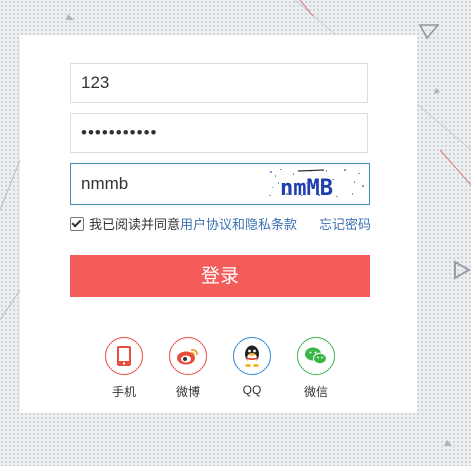 The image size is (471, 466). What do you see at coordinates (252, 356) in the screenshot?
I see `qq-icon` at bounding box center [252, 356].